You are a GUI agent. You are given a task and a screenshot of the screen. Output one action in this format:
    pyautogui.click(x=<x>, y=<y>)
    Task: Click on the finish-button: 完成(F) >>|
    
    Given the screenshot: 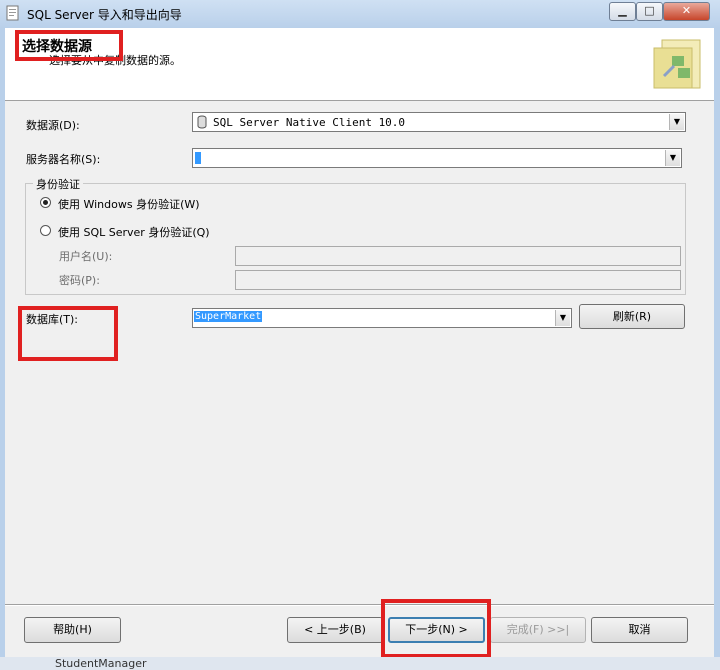 What is the action you would take?
    pyautogui.click(x=538, y=630)
    